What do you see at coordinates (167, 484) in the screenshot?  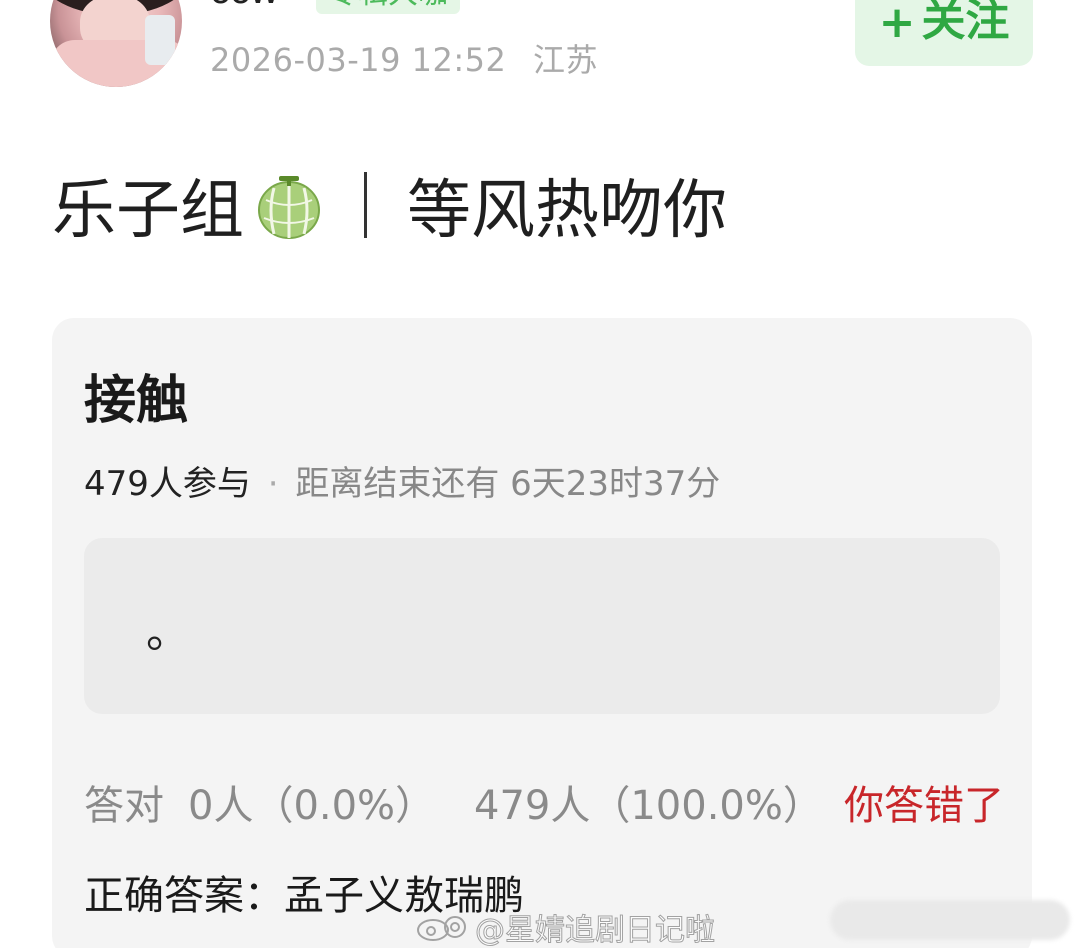 I see `participants-count: 479人参与` at bounding box center [167, 484].